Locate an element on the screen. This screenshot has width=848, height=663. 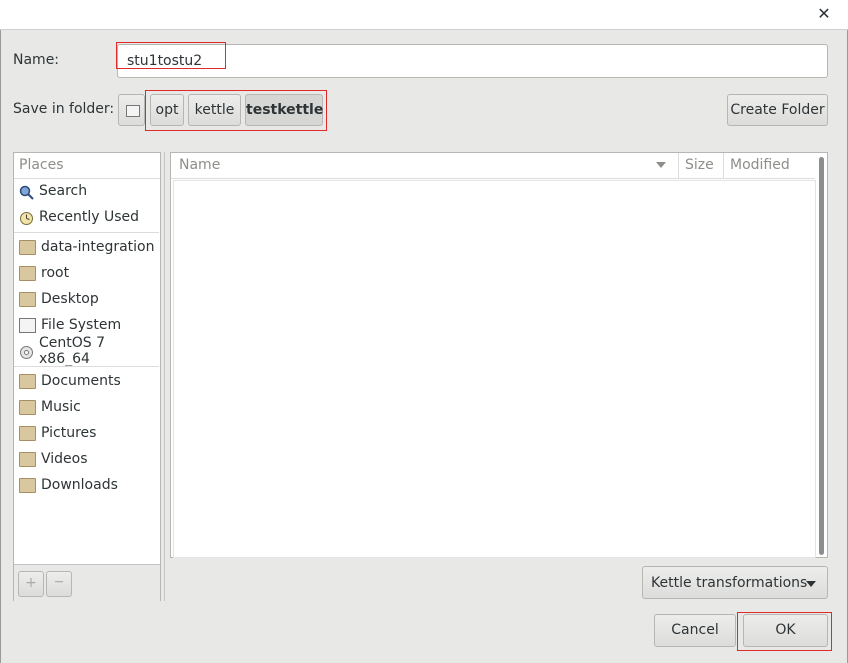
place-search: Search is located at coordinates (53, 191).